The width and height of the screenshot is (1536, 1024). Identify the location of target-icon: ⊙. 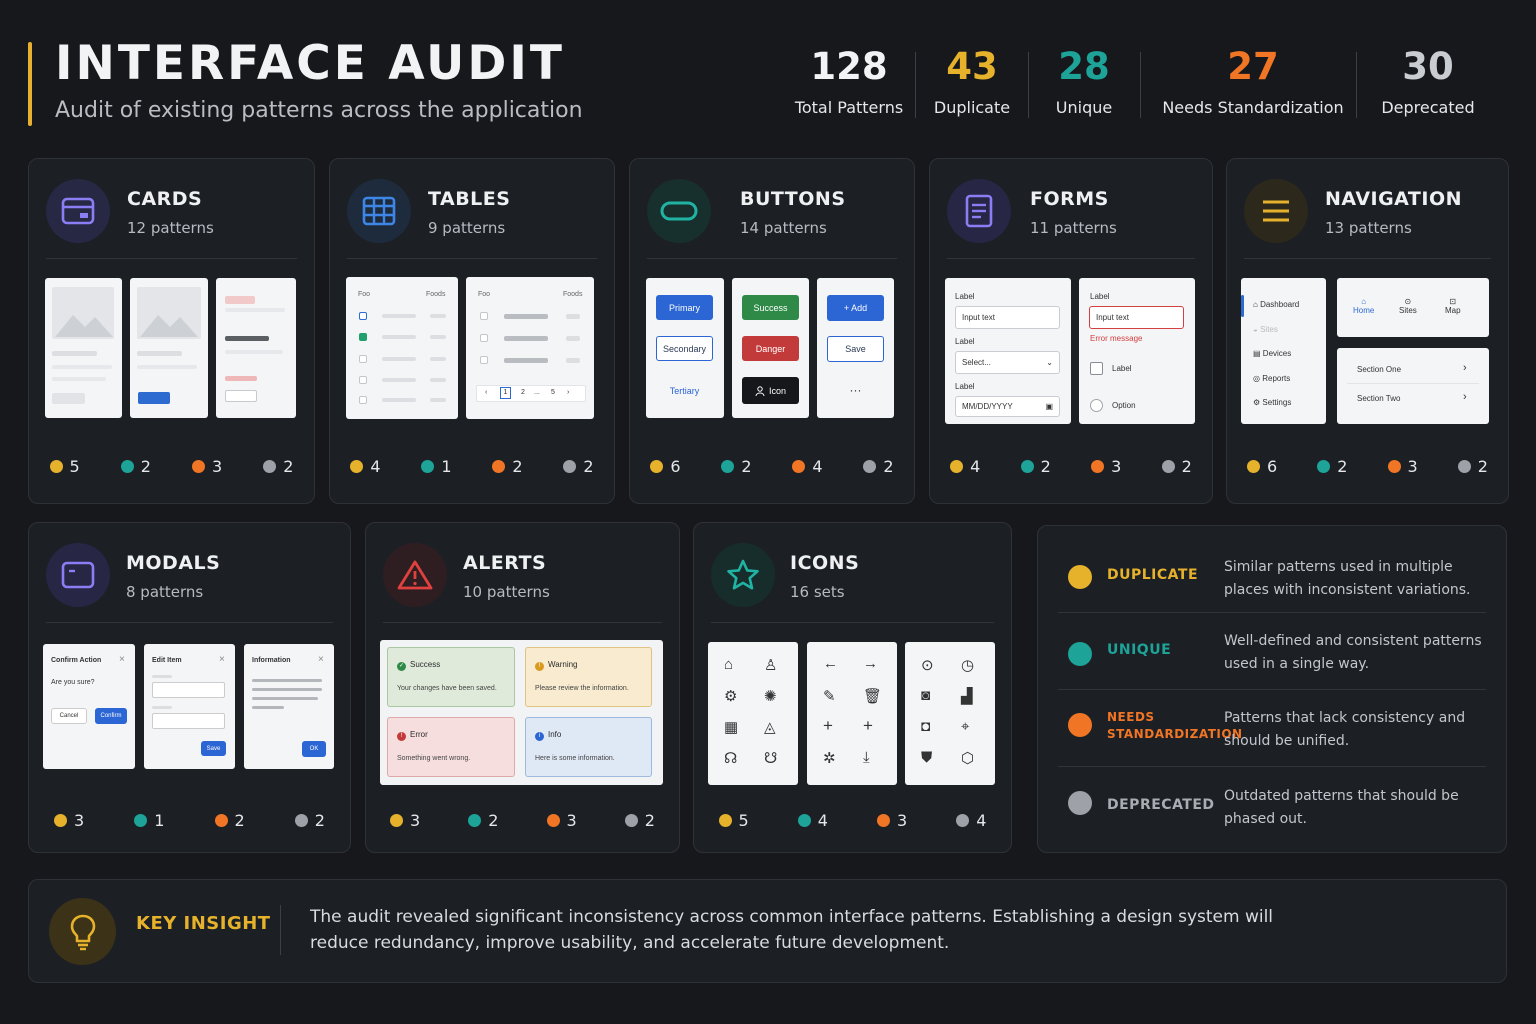
(927, 665).